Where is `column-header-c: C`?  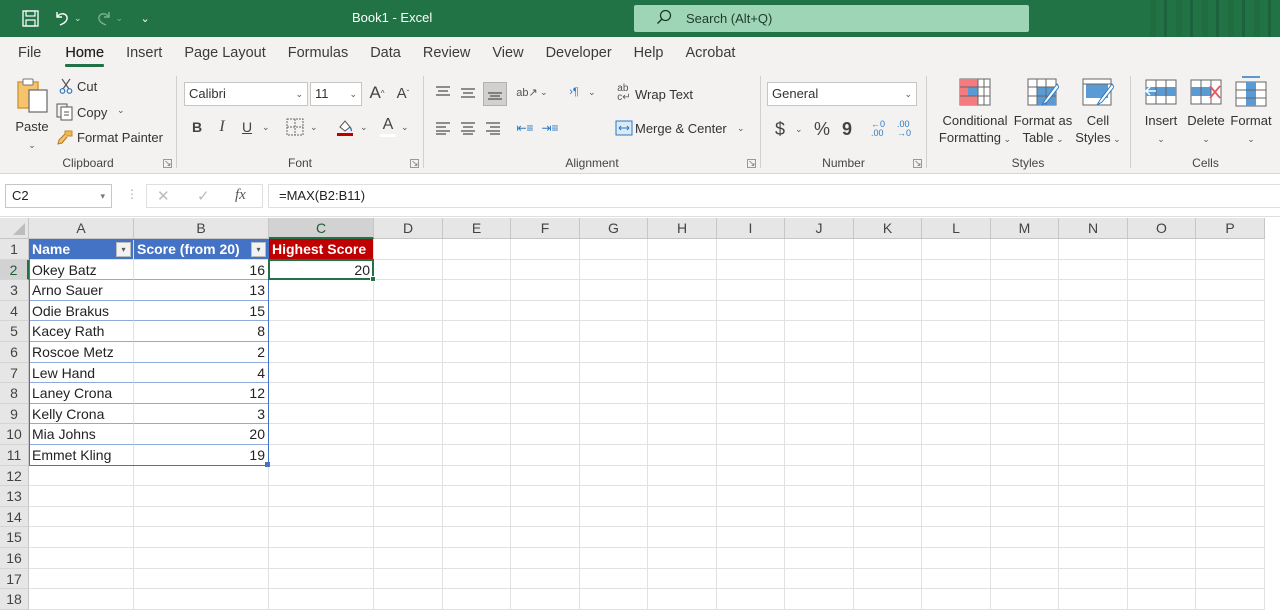
column-header-c: C is located at coordinates (321, 228).